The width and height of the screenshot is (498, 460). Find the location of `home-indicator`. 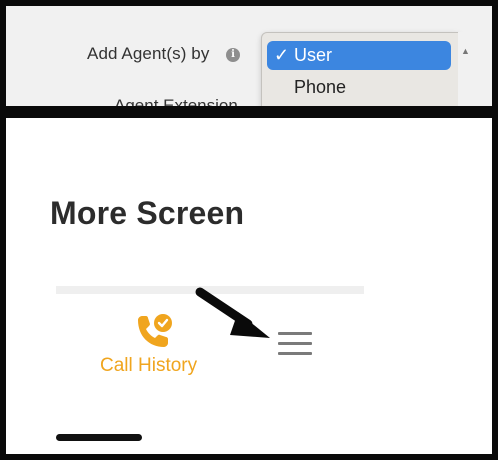

home-indicator is located at coordinates (99, 437).